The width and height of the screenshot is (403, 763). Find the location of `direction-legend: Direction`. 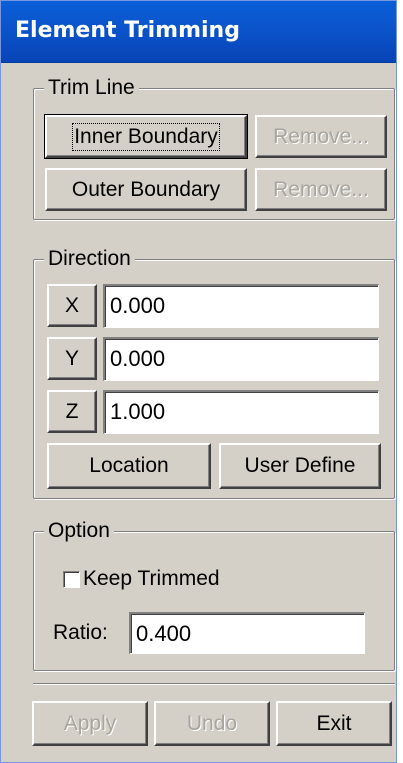

direction-legend: Direction is located at coordinates (89, 259).